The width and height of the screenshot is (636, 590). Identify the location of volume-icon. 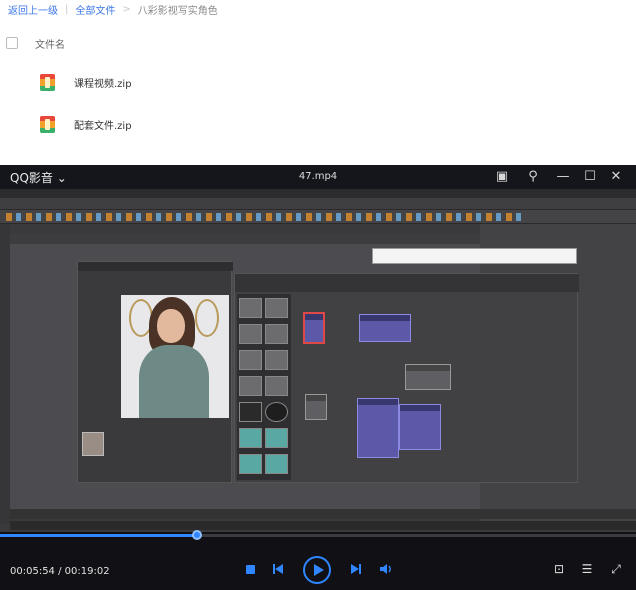
(385, 569).